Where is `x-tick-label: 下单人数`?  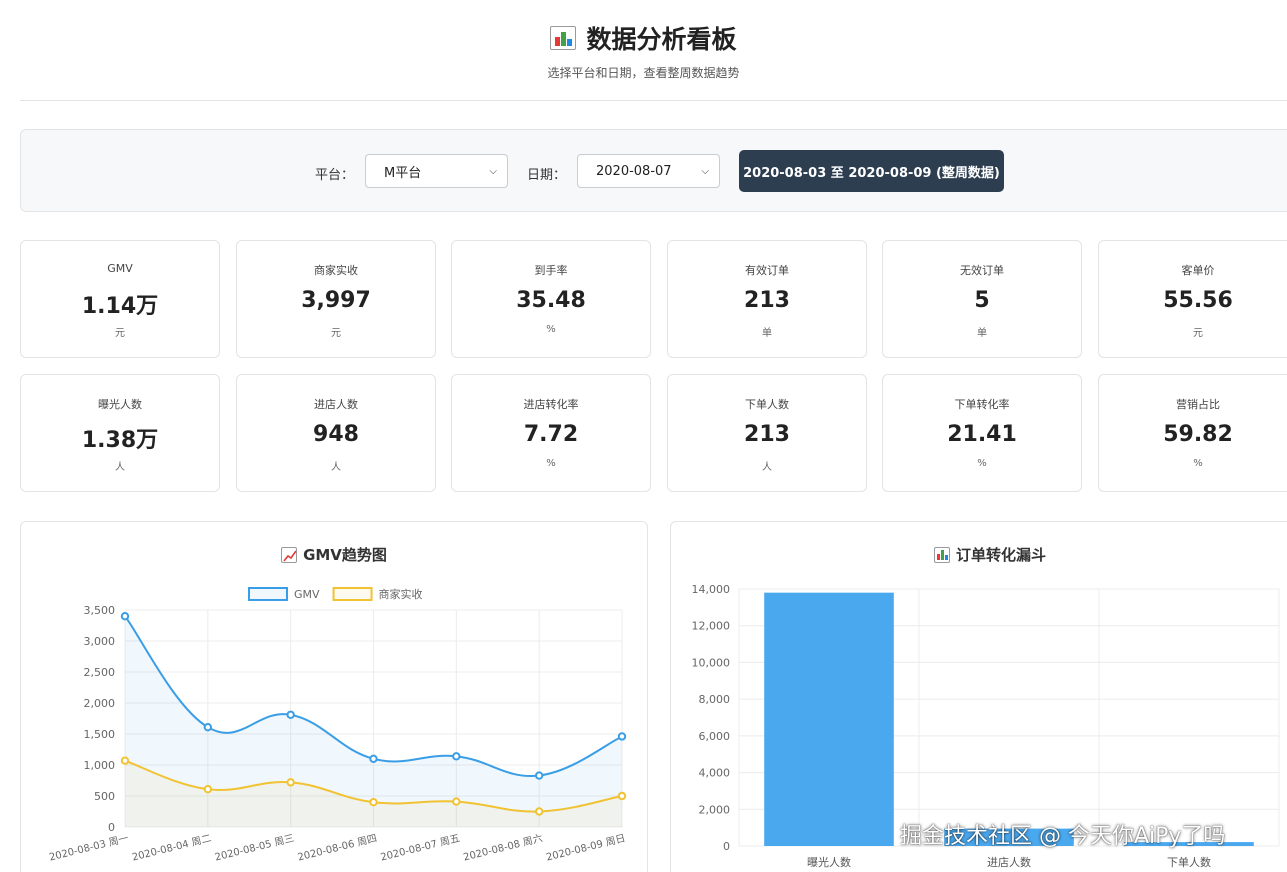
x-tick-label: 下单人数 is located at coordinates (1189, 862).